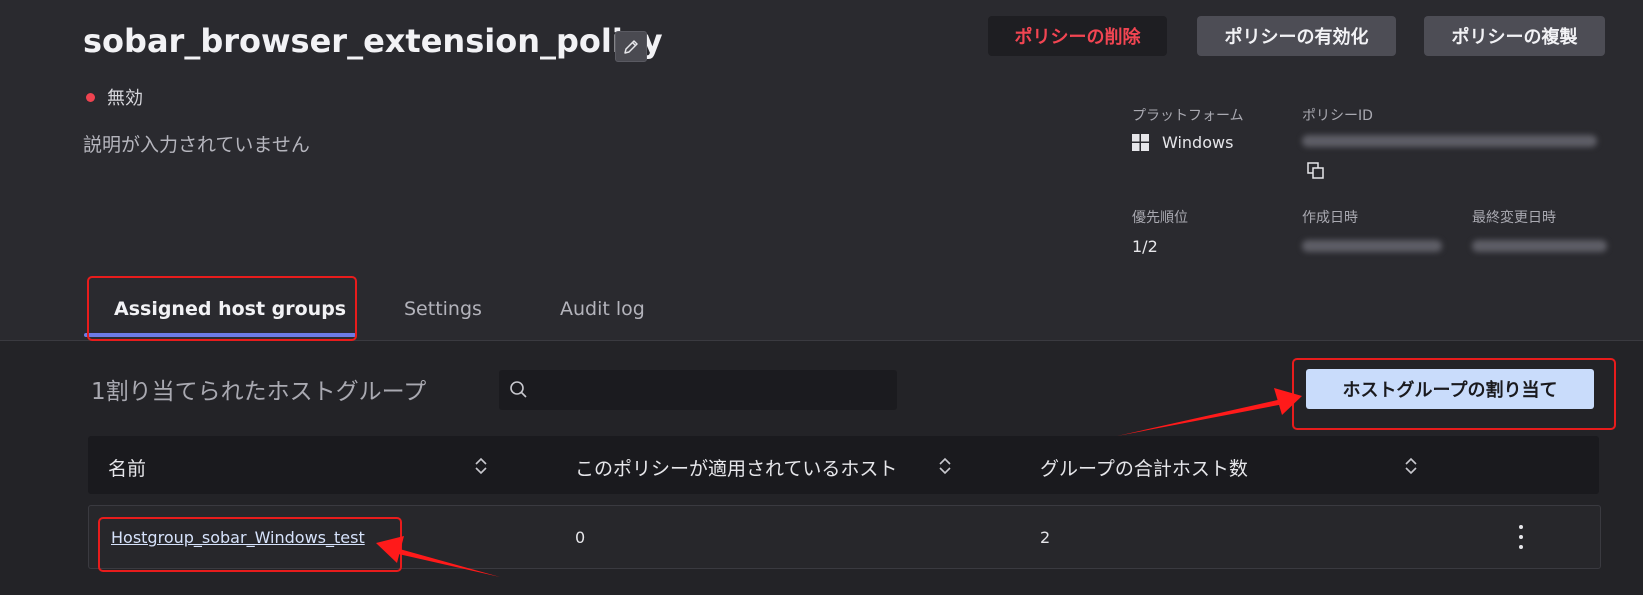 This screenshot has height=595, width=1643. Describe the element at coordinates (443, 309) in the screenshot. I see `tab-settings: Settings` at that location.